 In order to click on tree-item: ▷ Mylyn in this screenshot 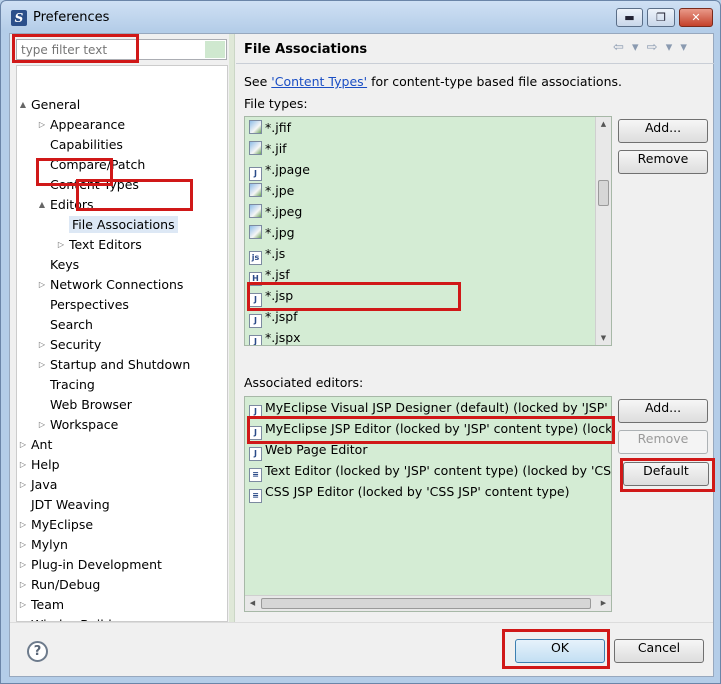, I will do `click(44, 546)`.